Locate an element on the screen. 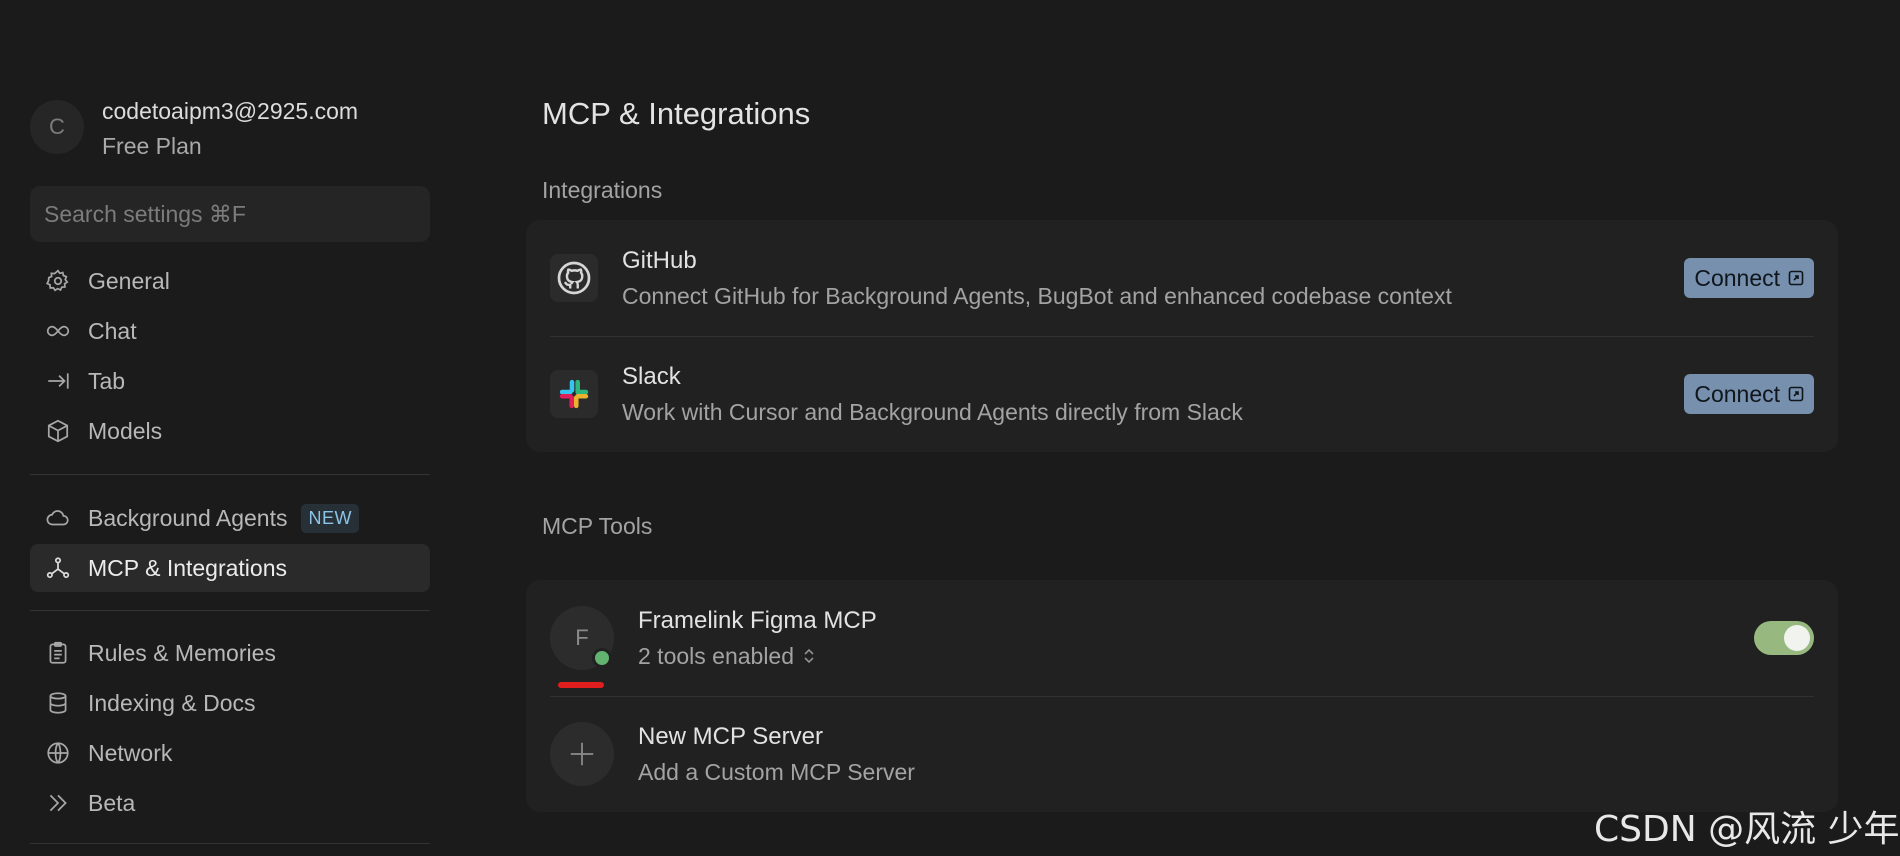 This screenshot has height=856, width=1900. mcp-tool-name: Framelink Figma MCP is located at coordinates (757, 620).